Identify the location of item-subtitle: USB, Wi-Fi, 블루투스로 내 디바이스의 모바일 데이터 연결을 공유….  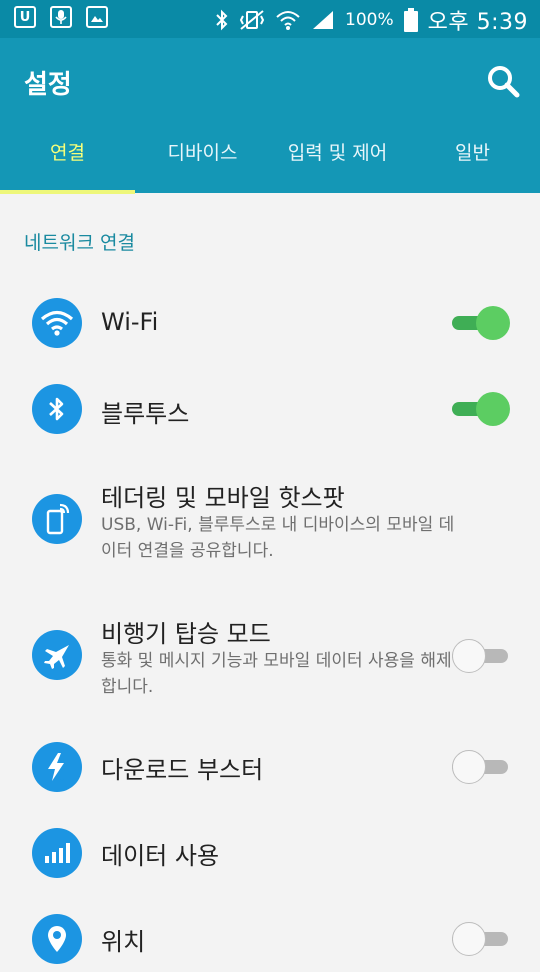
(278, 538).